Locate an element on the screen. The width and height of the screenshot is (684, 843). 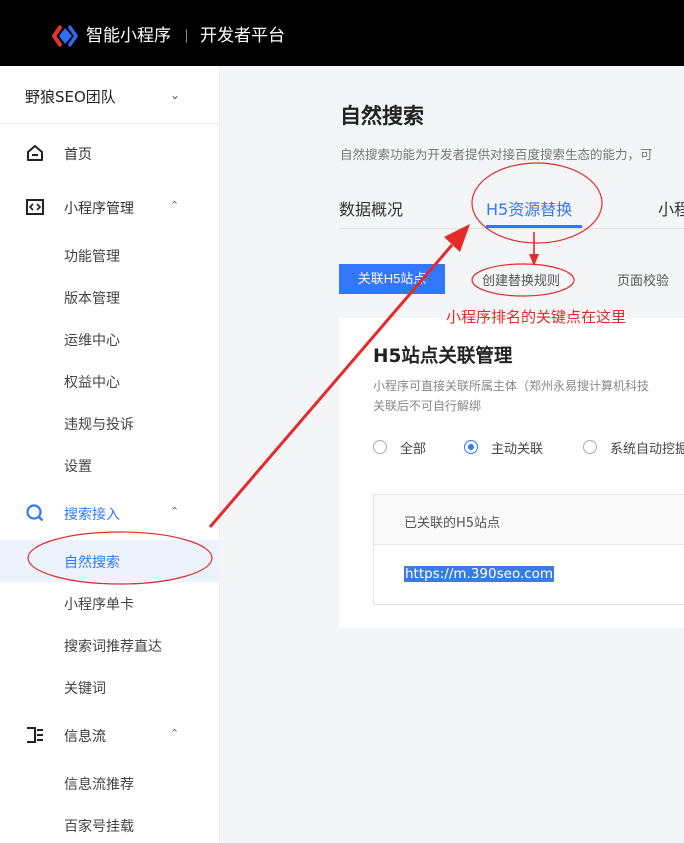
search-icon is located at coordinates (35, 513).